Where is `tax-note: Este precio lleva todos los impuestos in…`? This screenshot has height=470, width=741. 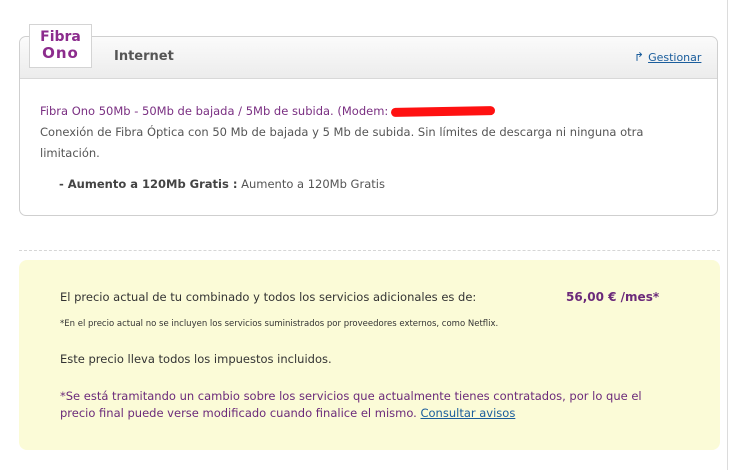 tax-note: Este precio lleva todos los impuestos in… is located at coordinates (196, 359).